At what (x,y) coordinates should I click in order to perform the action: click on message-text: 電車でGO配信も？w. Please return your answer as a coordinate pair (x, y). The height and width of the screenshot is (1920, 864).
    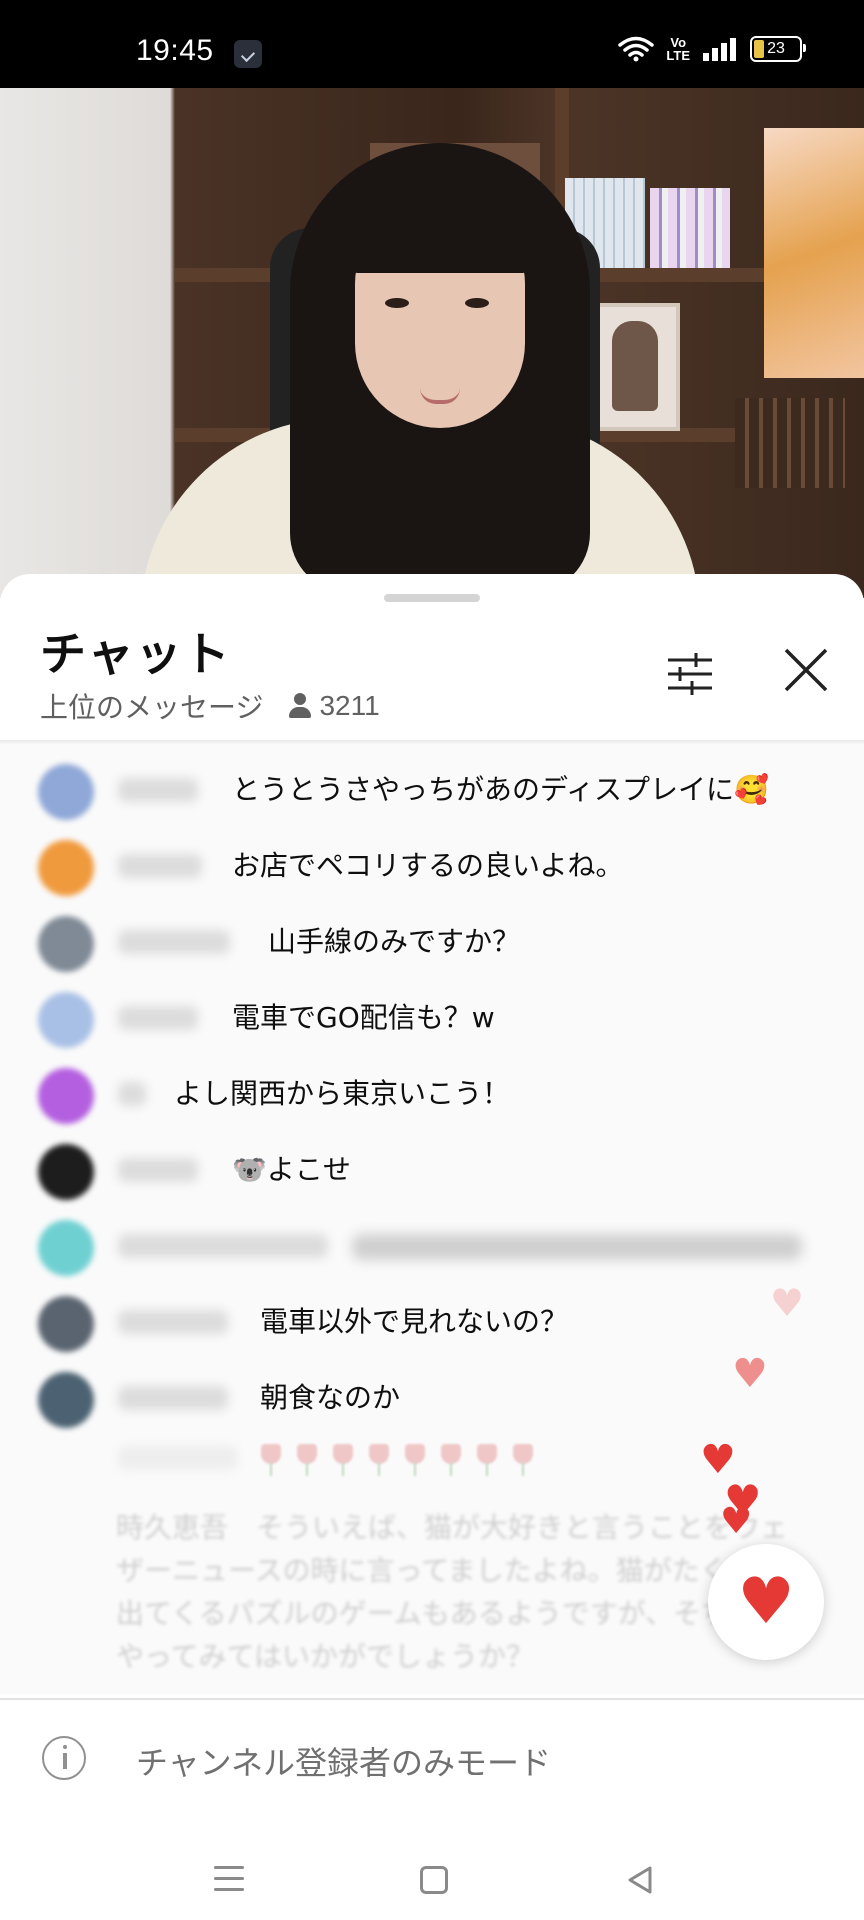
    Looking at the image, I should click on (363, 1017).